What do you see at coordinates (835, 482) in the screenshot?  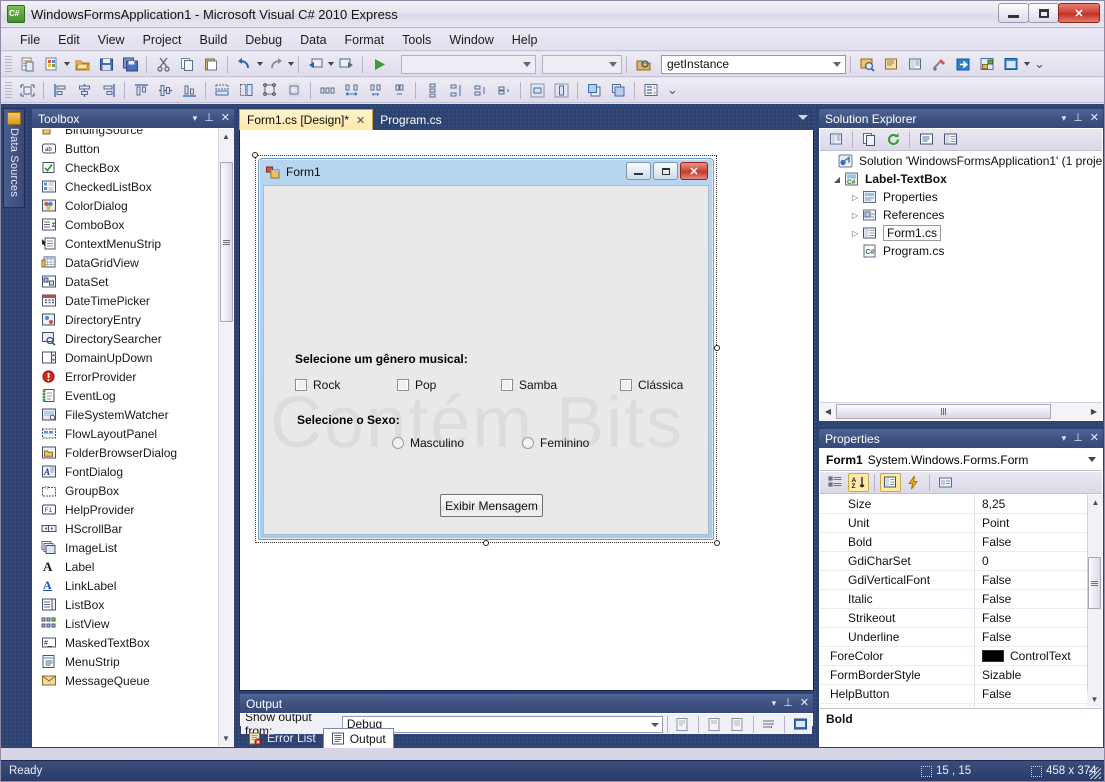 I see `categorized-icon` at bounding box center [835, 482].